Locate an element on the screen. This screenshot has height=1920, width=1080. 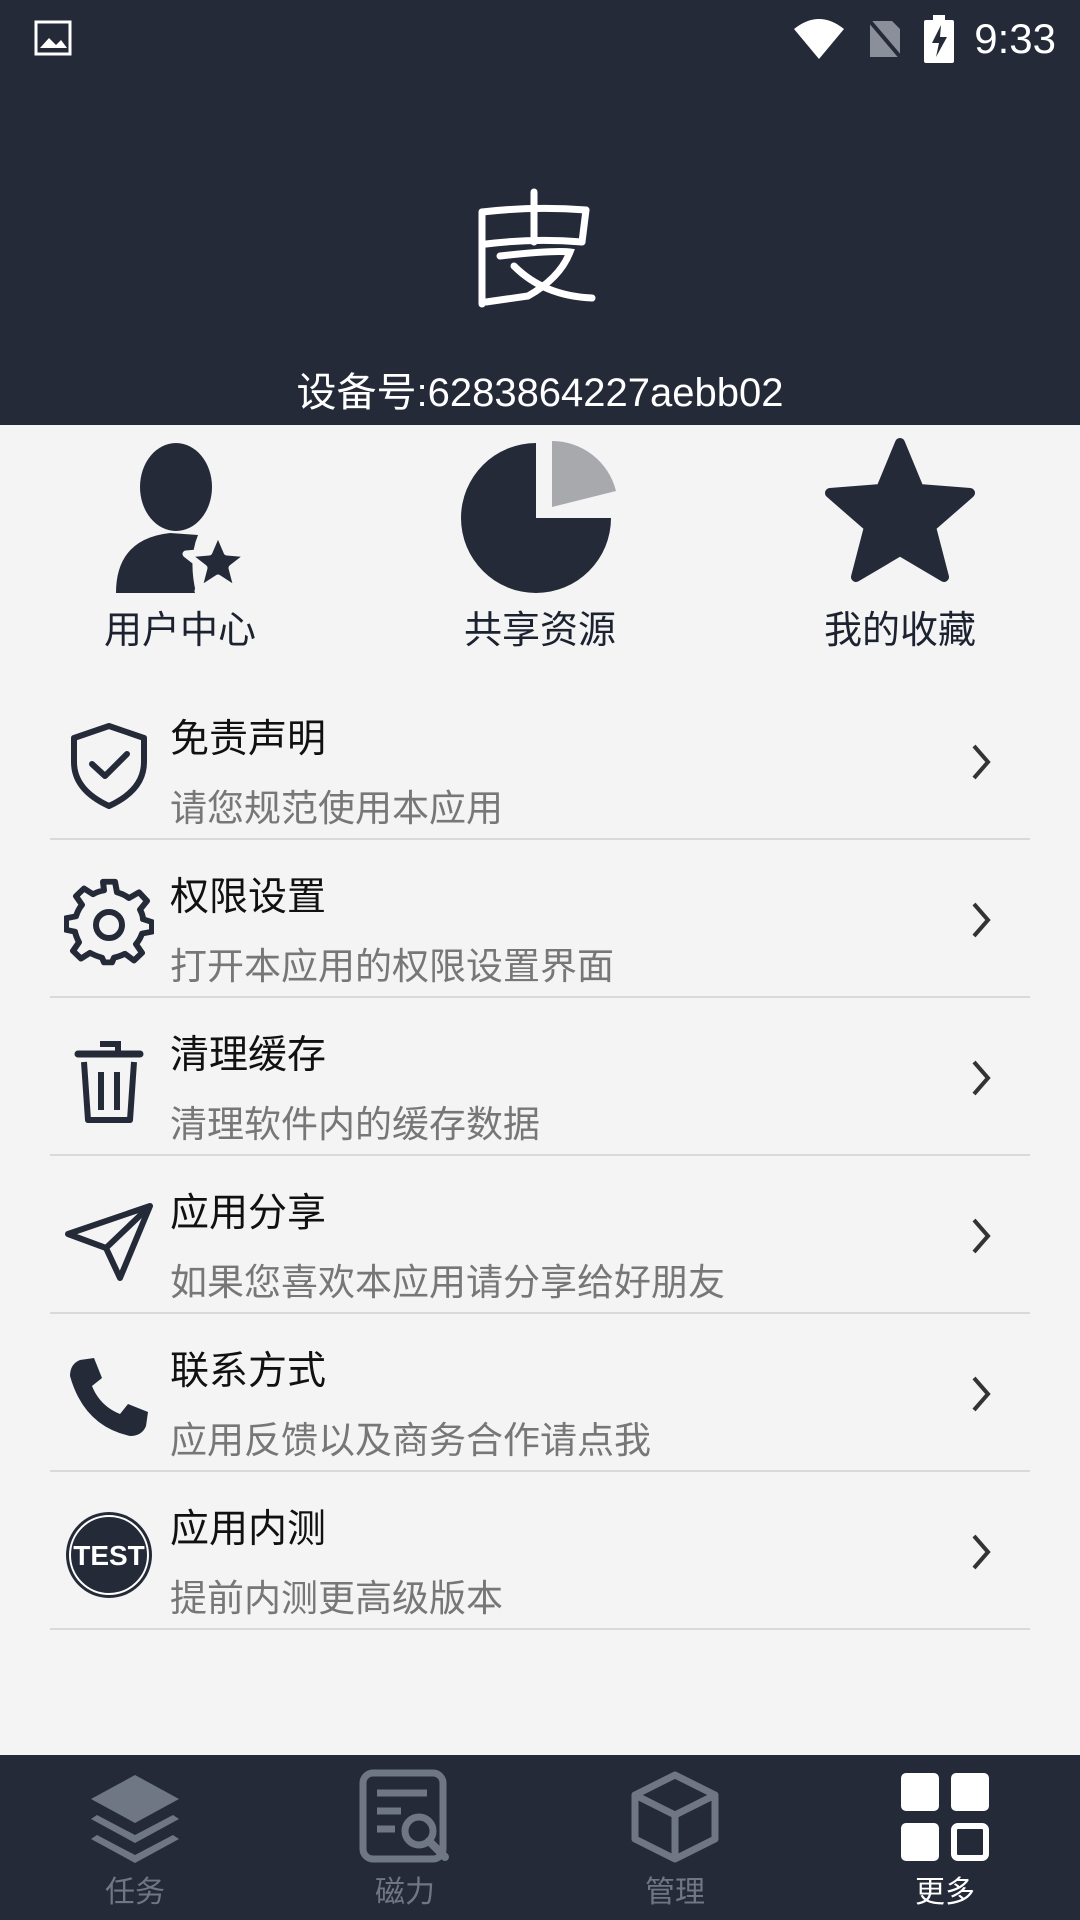
my-favorites-button: 我的收藏 is located at coordinates (900, 545).